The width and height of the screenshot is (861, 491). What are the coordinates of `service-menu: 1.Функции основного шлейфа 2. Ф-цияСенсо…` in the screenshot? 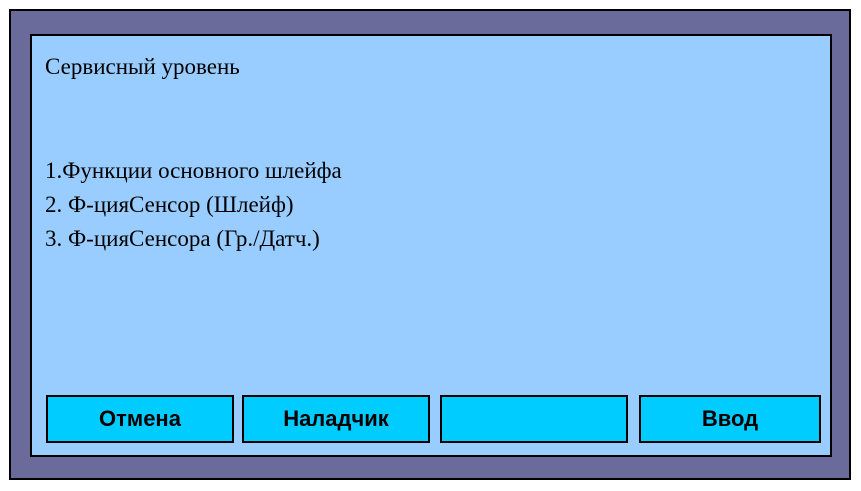 It's located at (193, 205).